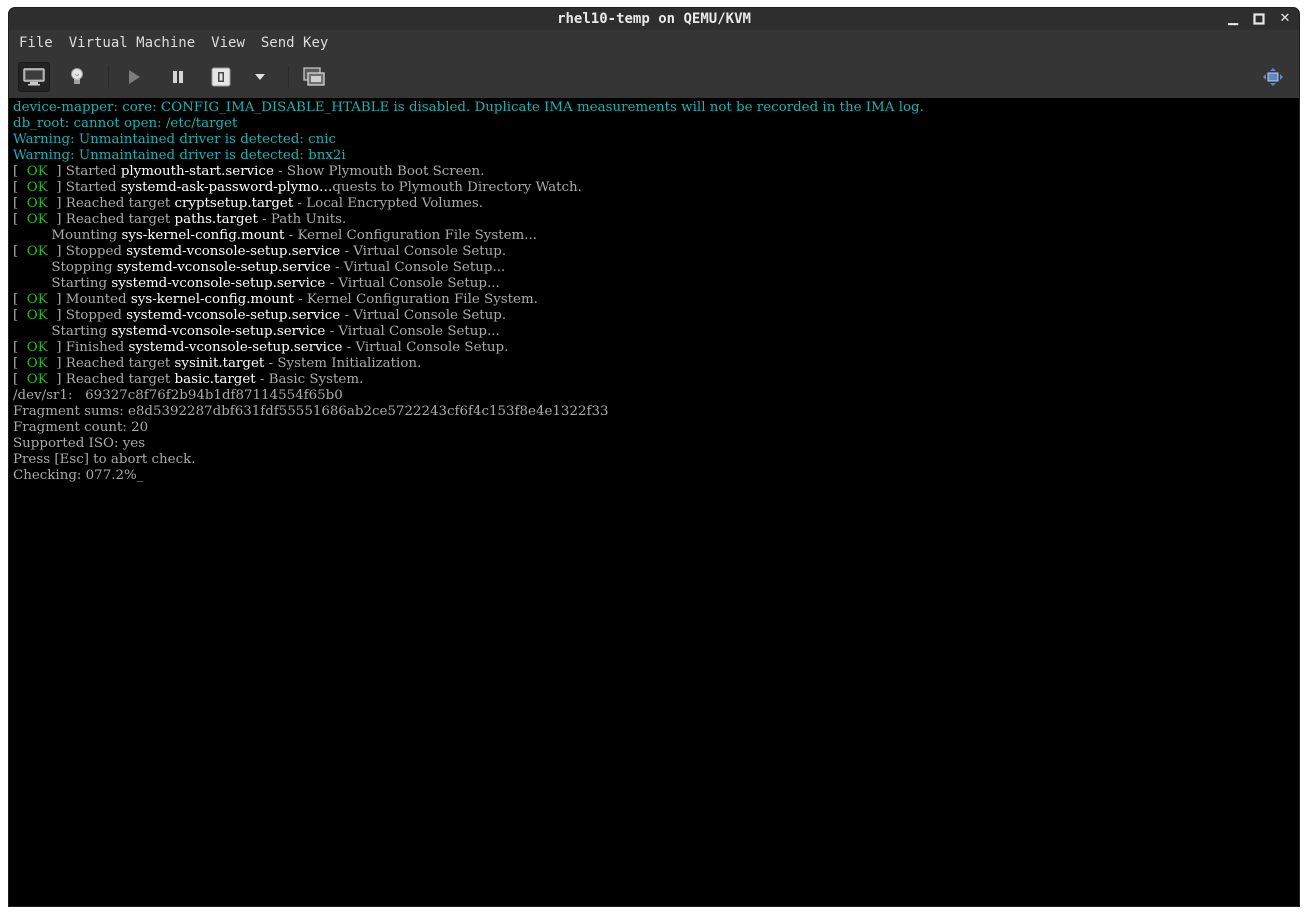 The height and width of the screenshot is (915, 1308). I want to click on title-bar: rhel10-temp on QEMU/KVM ▁ ✕, so click(654, 19).